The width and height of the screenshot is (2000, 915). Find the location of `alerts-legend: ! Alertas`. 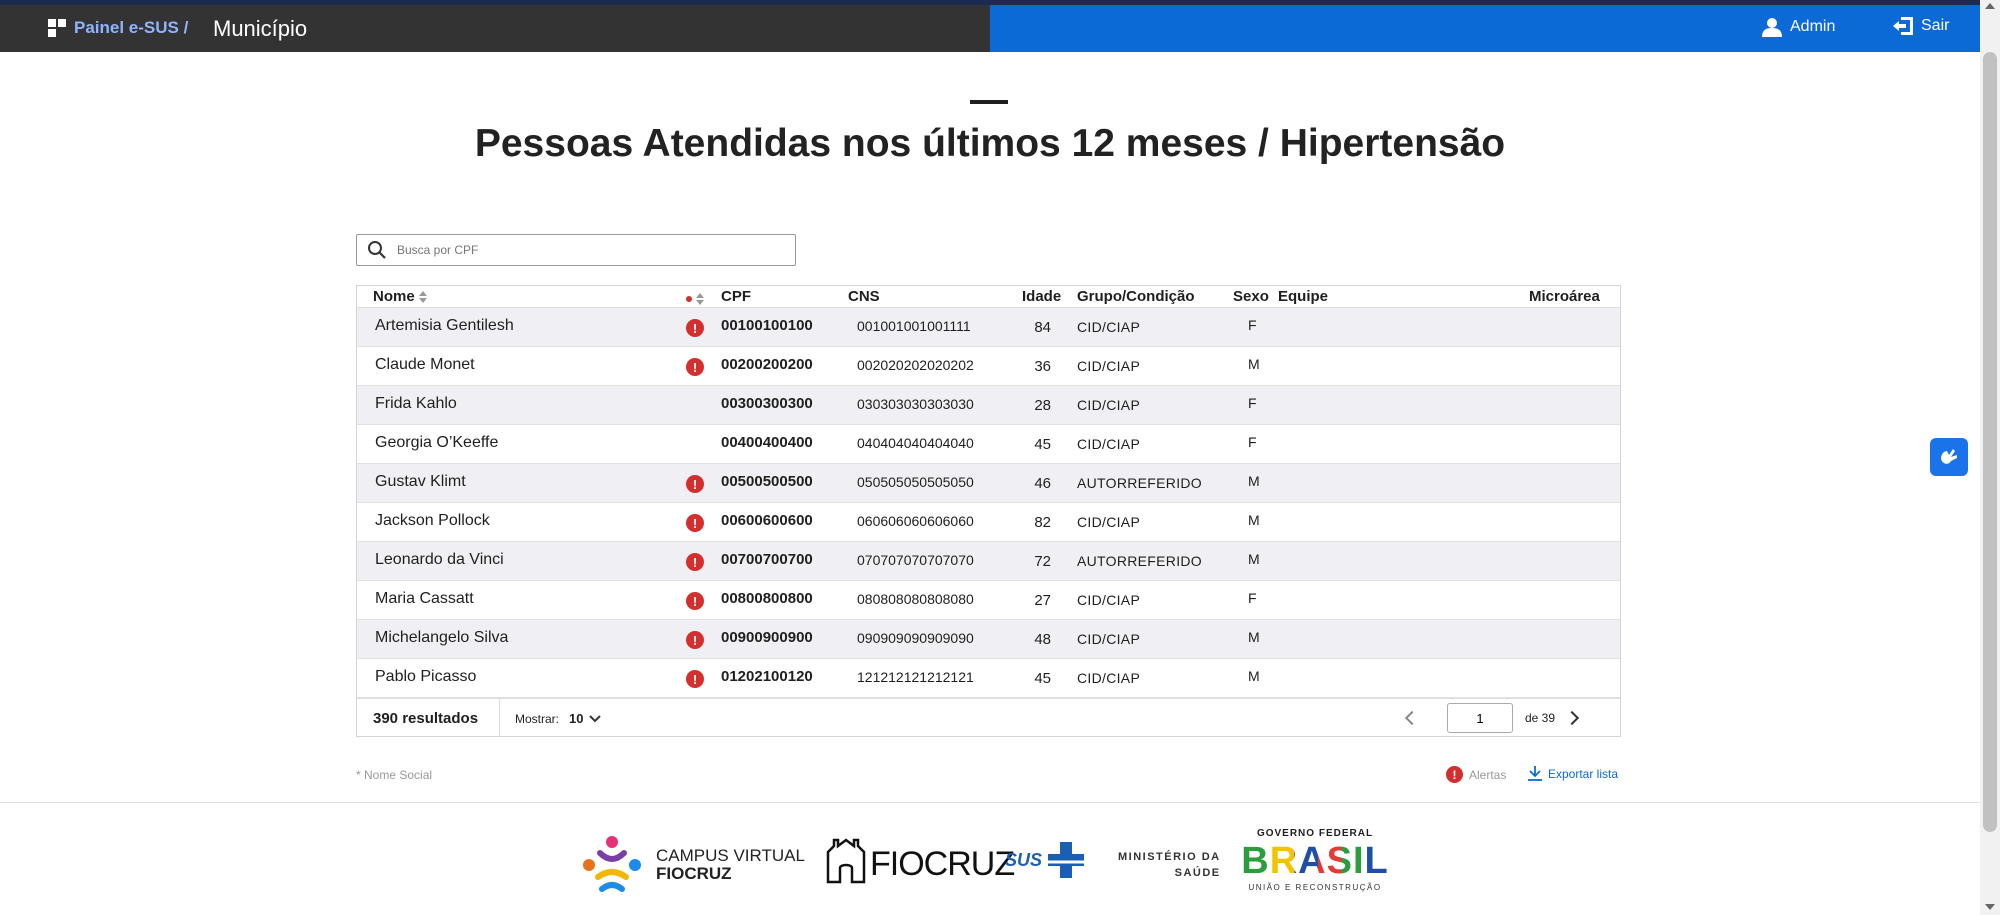

alerts-legend: ! Alertas is located at coordinates (1476, 774).